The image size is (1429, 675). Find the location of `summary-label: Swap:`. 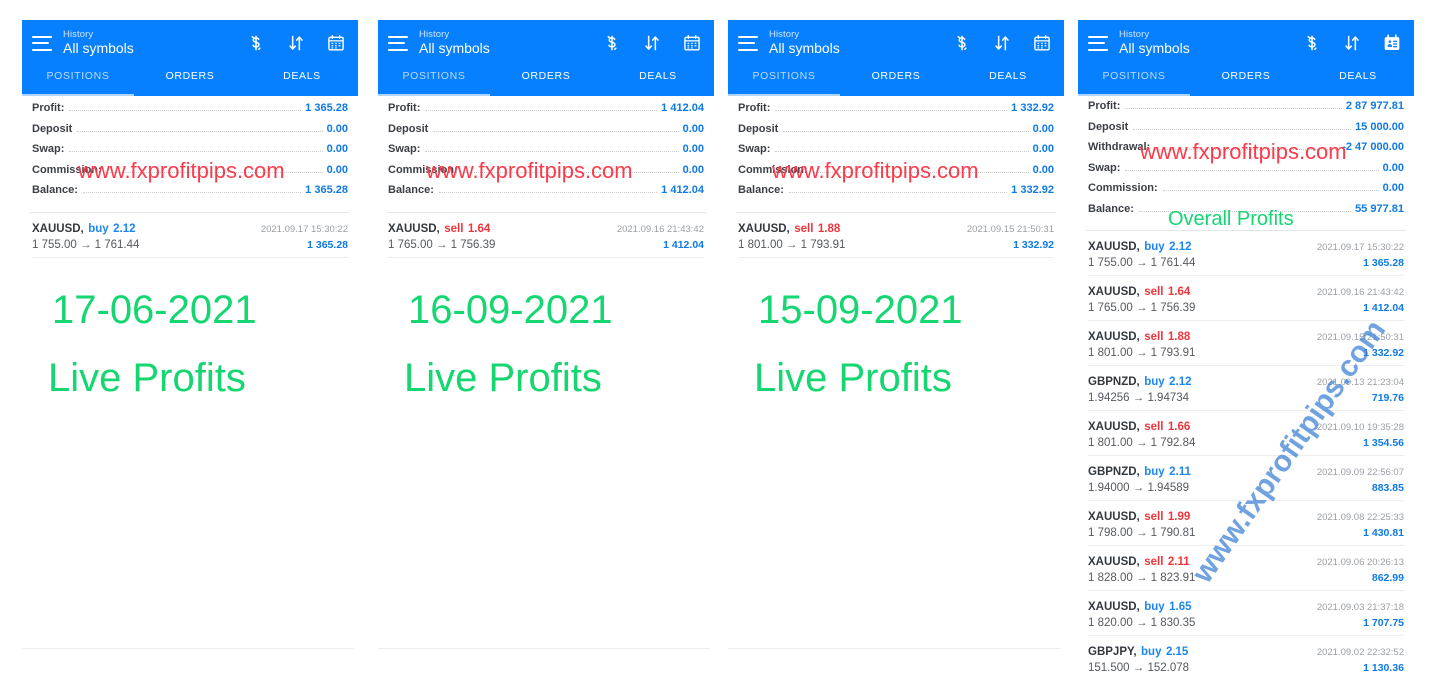

summary-label: Swap: is located at coordinates (404, 149).